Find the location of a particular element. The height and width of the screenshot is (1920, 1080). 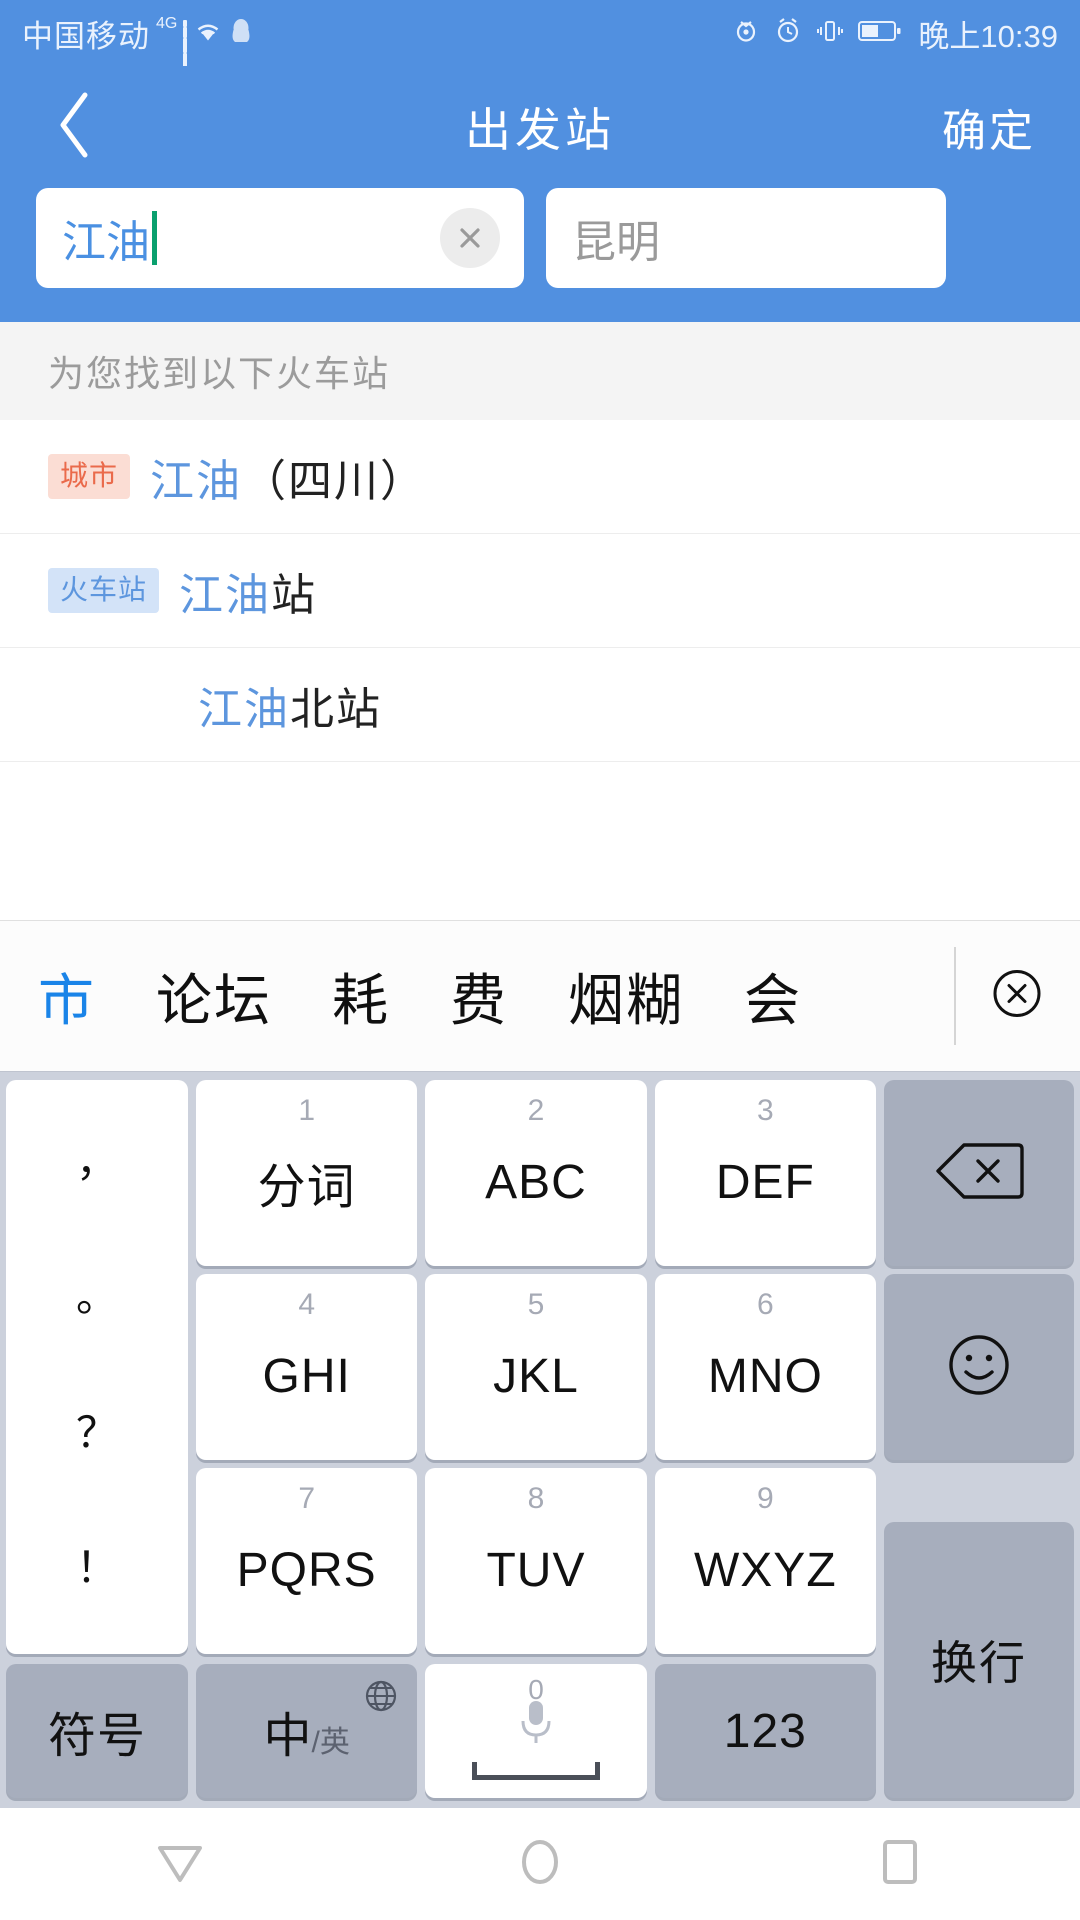

key-number: 7 is located at coordinates (306, 1498).